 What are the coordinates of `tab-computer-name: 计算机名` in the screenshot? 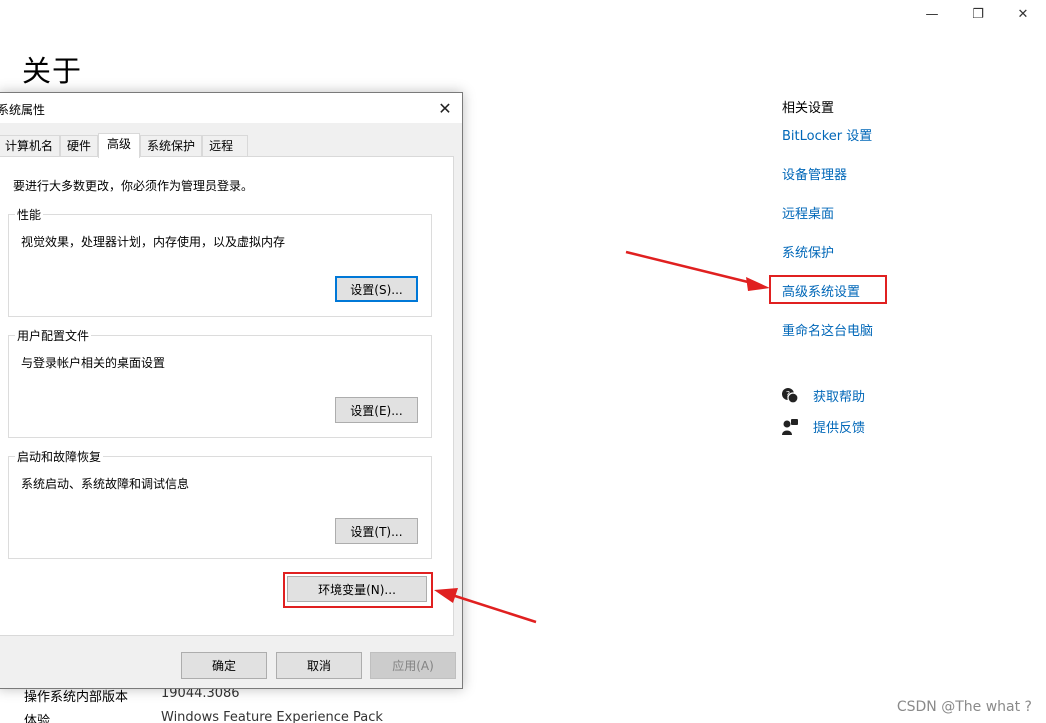 It's located at (30, 146).